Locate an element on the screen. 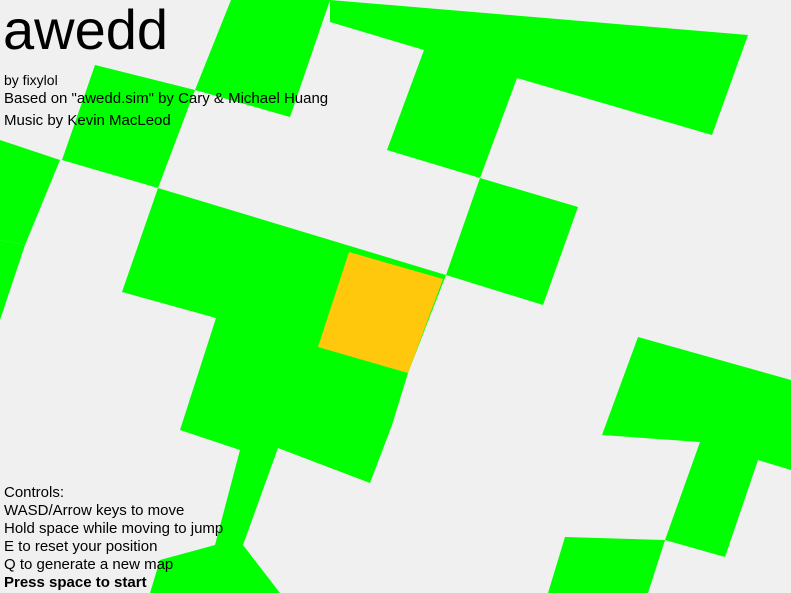 Image resolution: width=791 pixels, height=593 pixels. game-title: awedd is located at coordinates (86, 30).